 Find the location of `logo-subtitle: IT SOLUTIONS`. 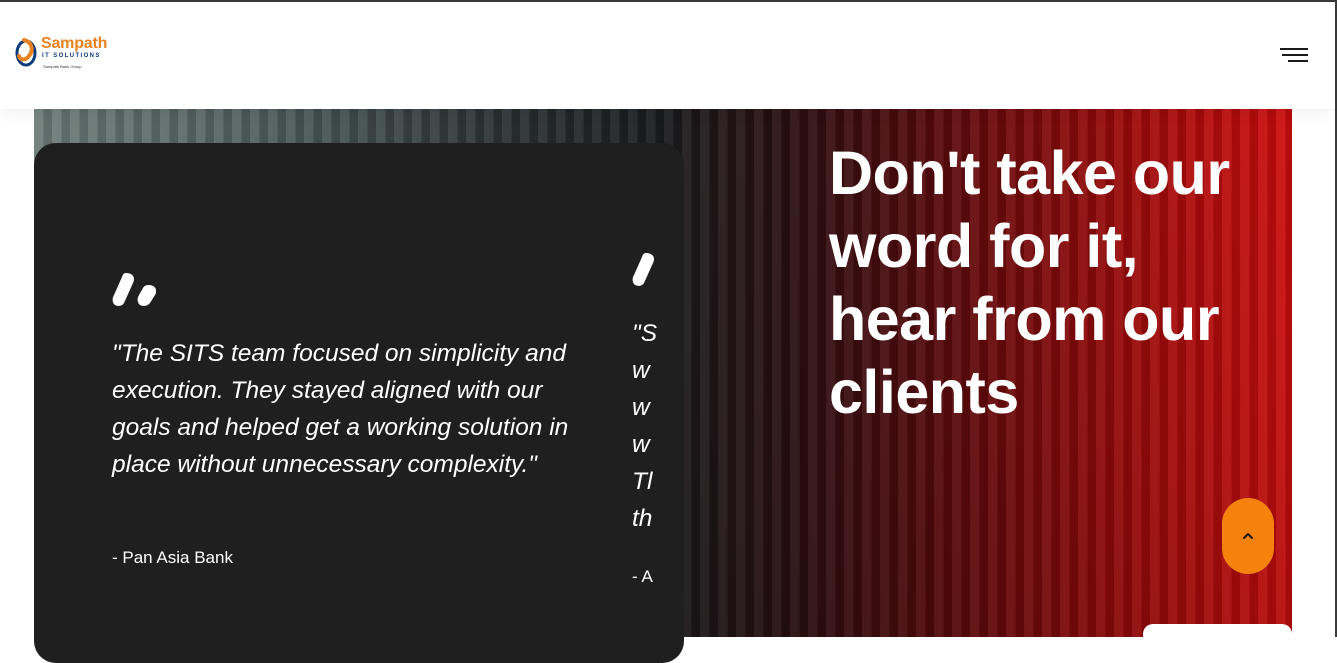

logo-subtitle: IT SOLUTIONS is located at coordinates (71, 56).